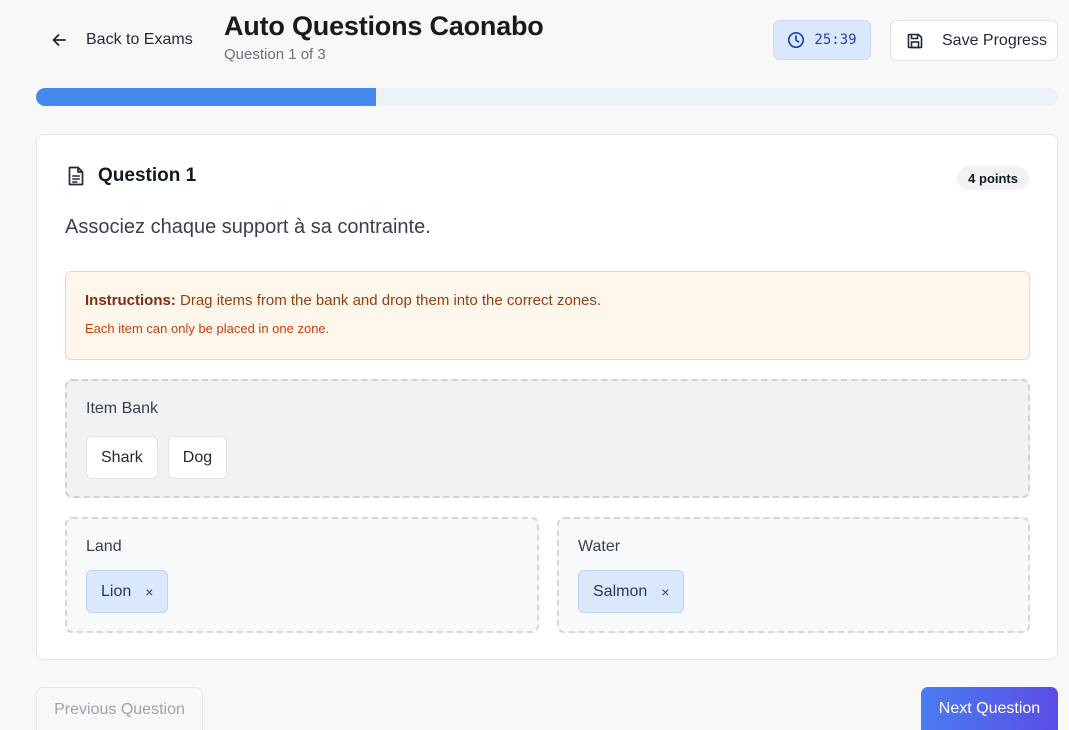 This screenshot has width=1069, height=730. I want to click on save-progress-button: Save Progress, so click(974, 40).